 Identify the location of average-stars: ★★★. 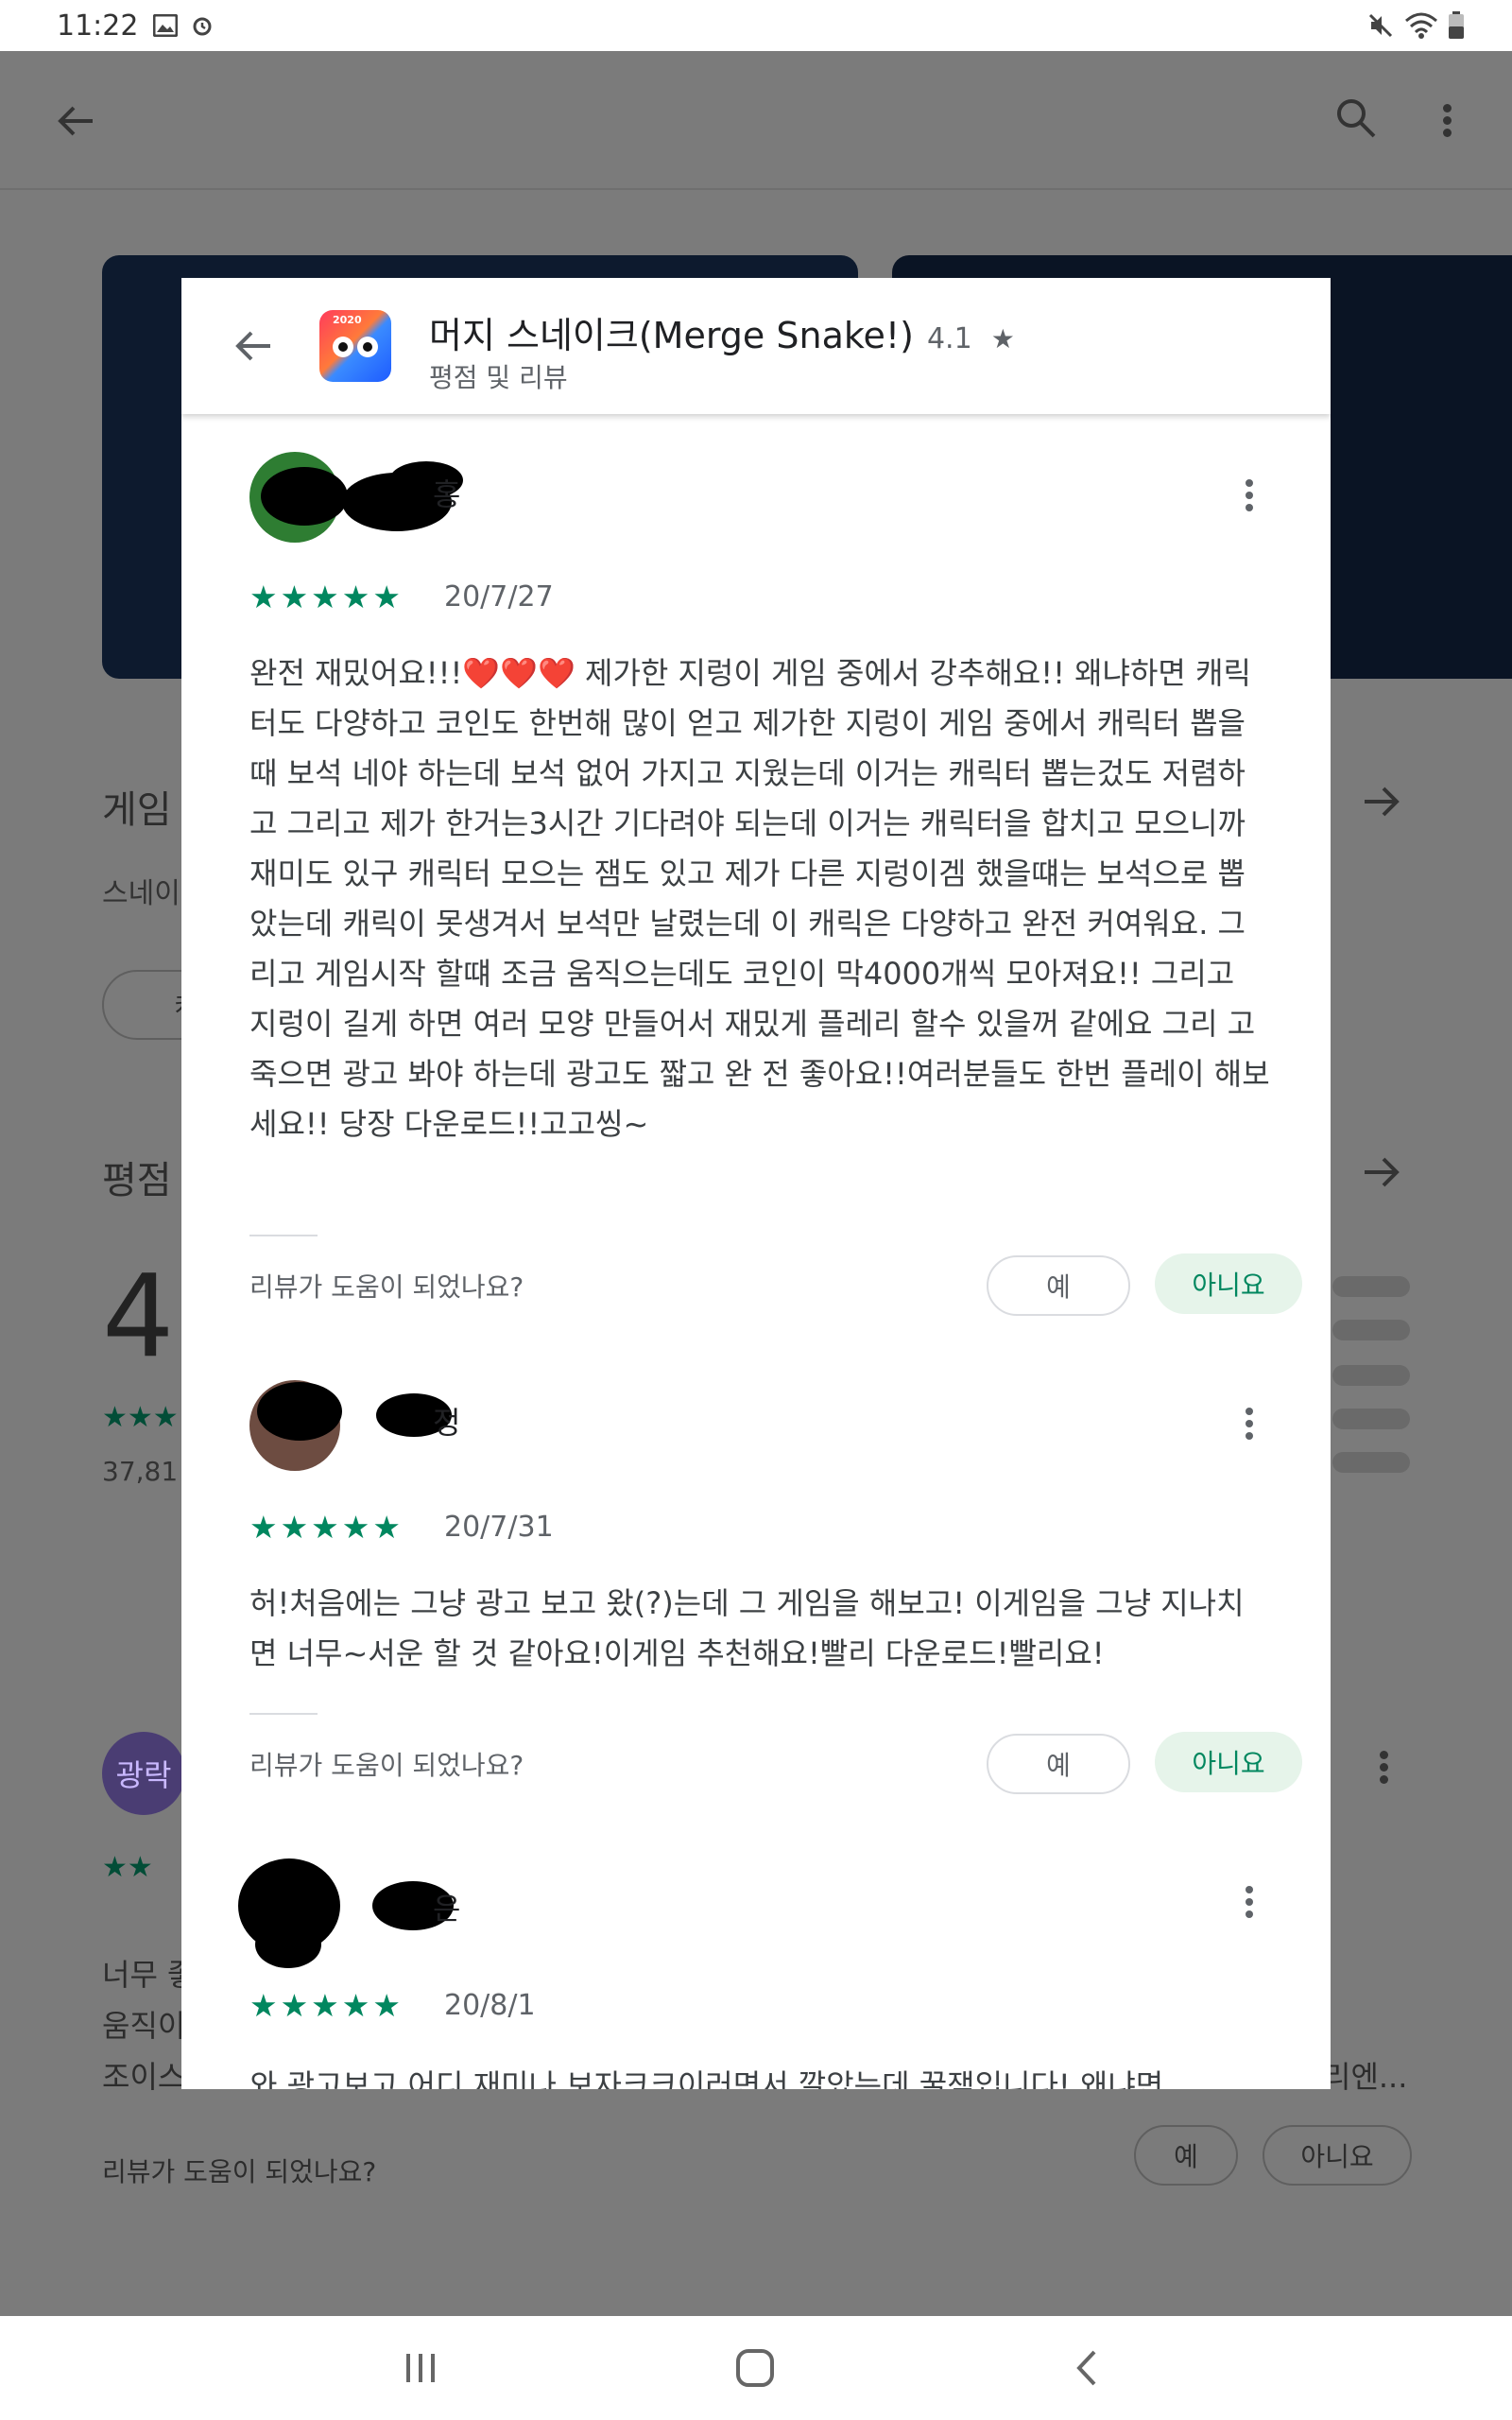
(140, 1417).